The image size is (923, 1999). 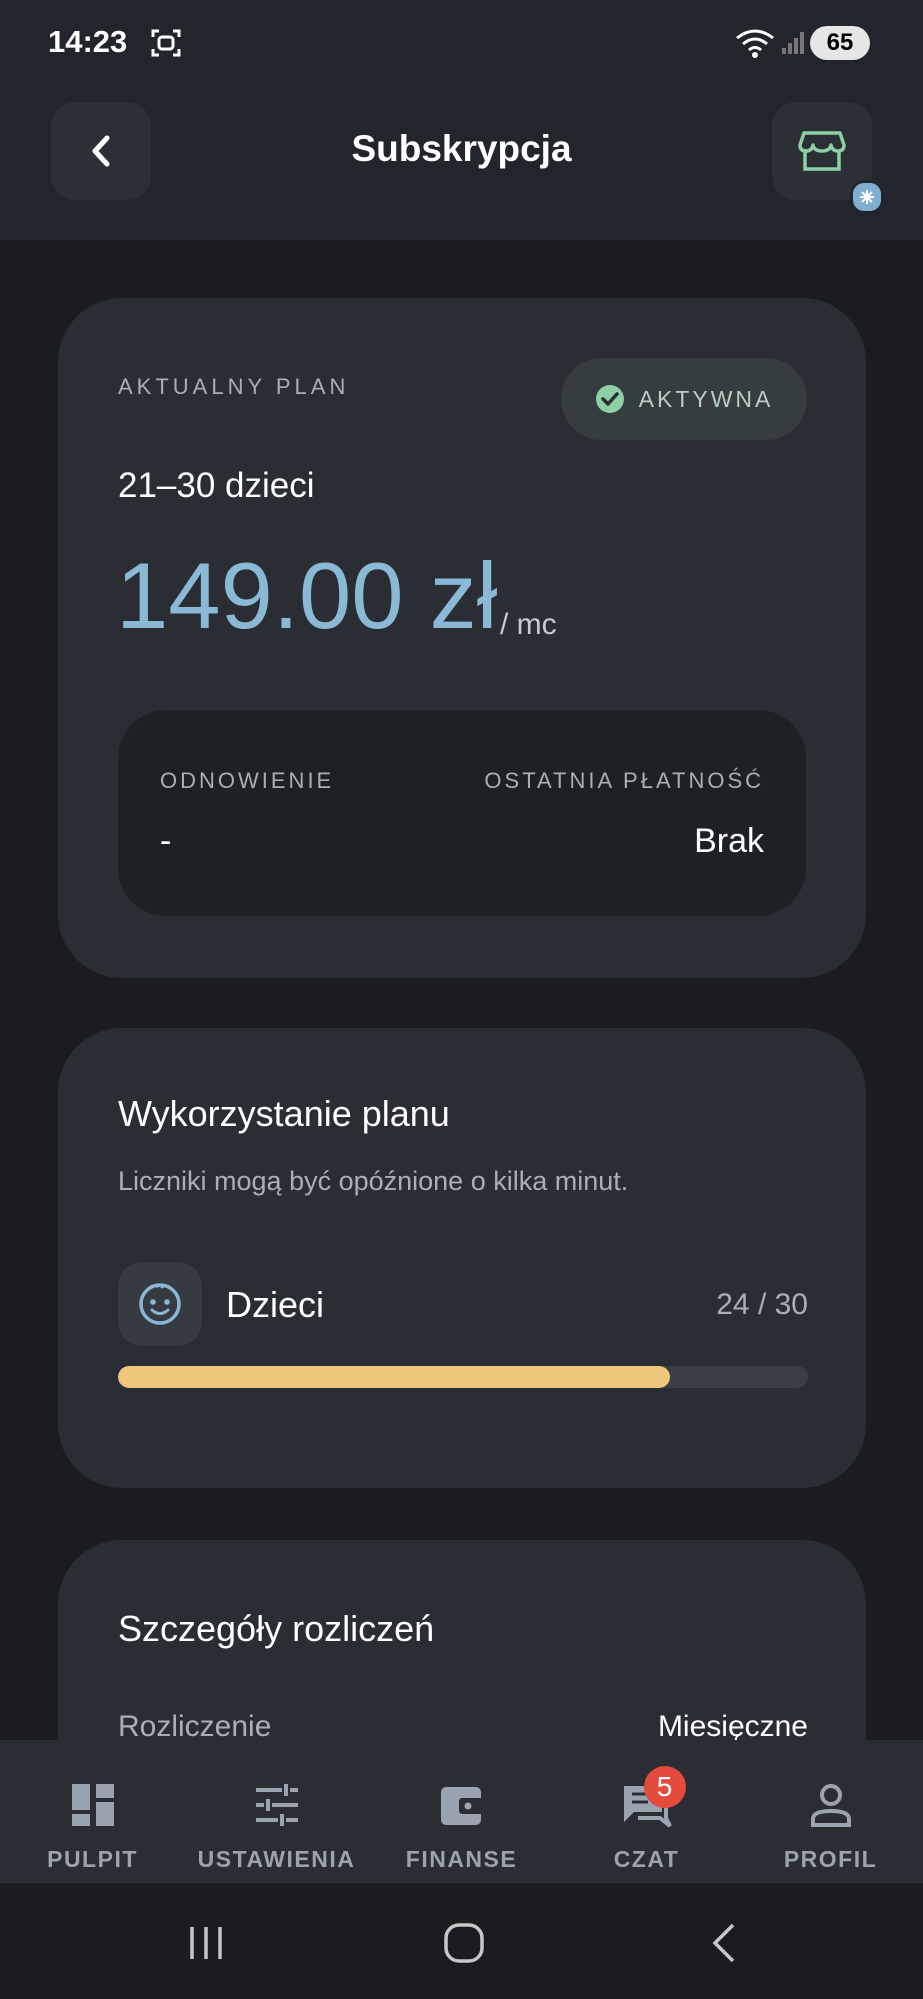 What do you see at coordinates (247, 780) in the screenshot?
I see `renewal-label: ODNOWIENIE` at bounding box center [247, 780].